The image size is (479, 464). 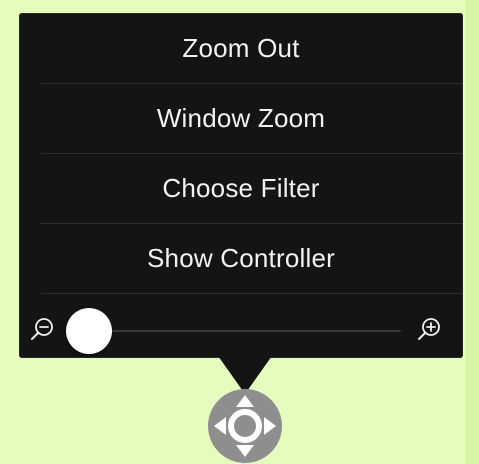 I want to click on zoom-out-label: Zoom Out, so click(x=241, y=47).